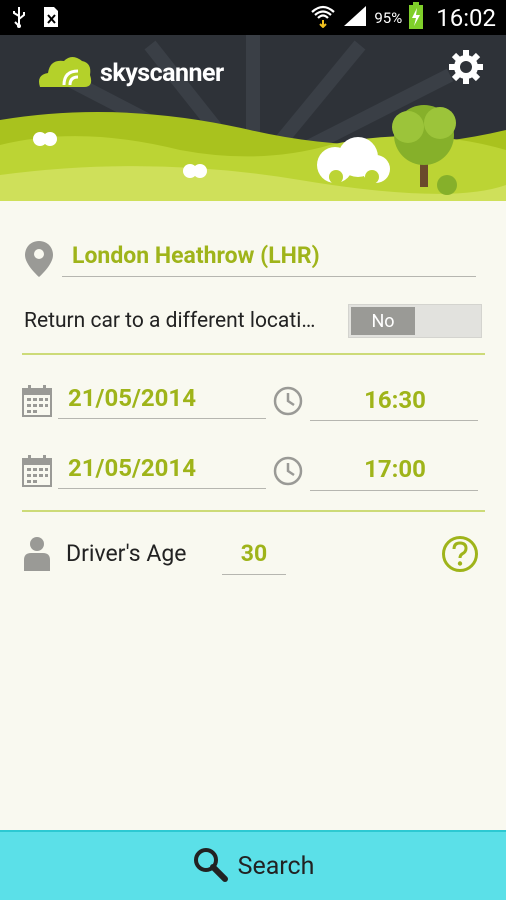 The width and height of the screenshot is (506, 900). Describe the element at coordinates (355, 18) in the screenshot. I see `signal-icon` at that location.